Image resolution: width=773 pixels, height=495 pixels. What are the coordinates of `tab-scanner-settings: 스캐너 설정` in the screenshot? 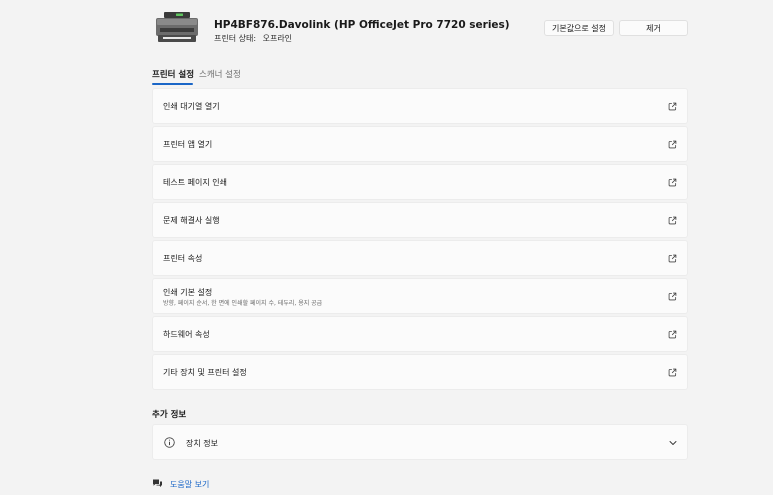 It's located at (220, 74).